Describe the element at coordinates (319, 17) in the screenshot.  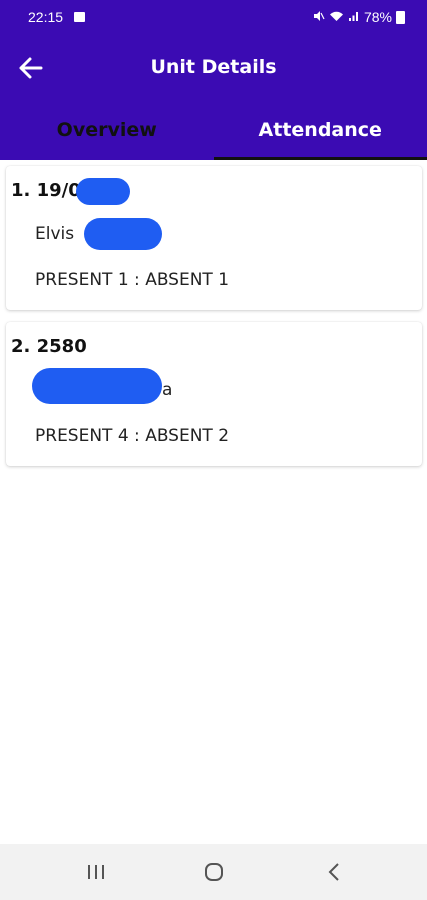
I see `mute-icon` at that location.